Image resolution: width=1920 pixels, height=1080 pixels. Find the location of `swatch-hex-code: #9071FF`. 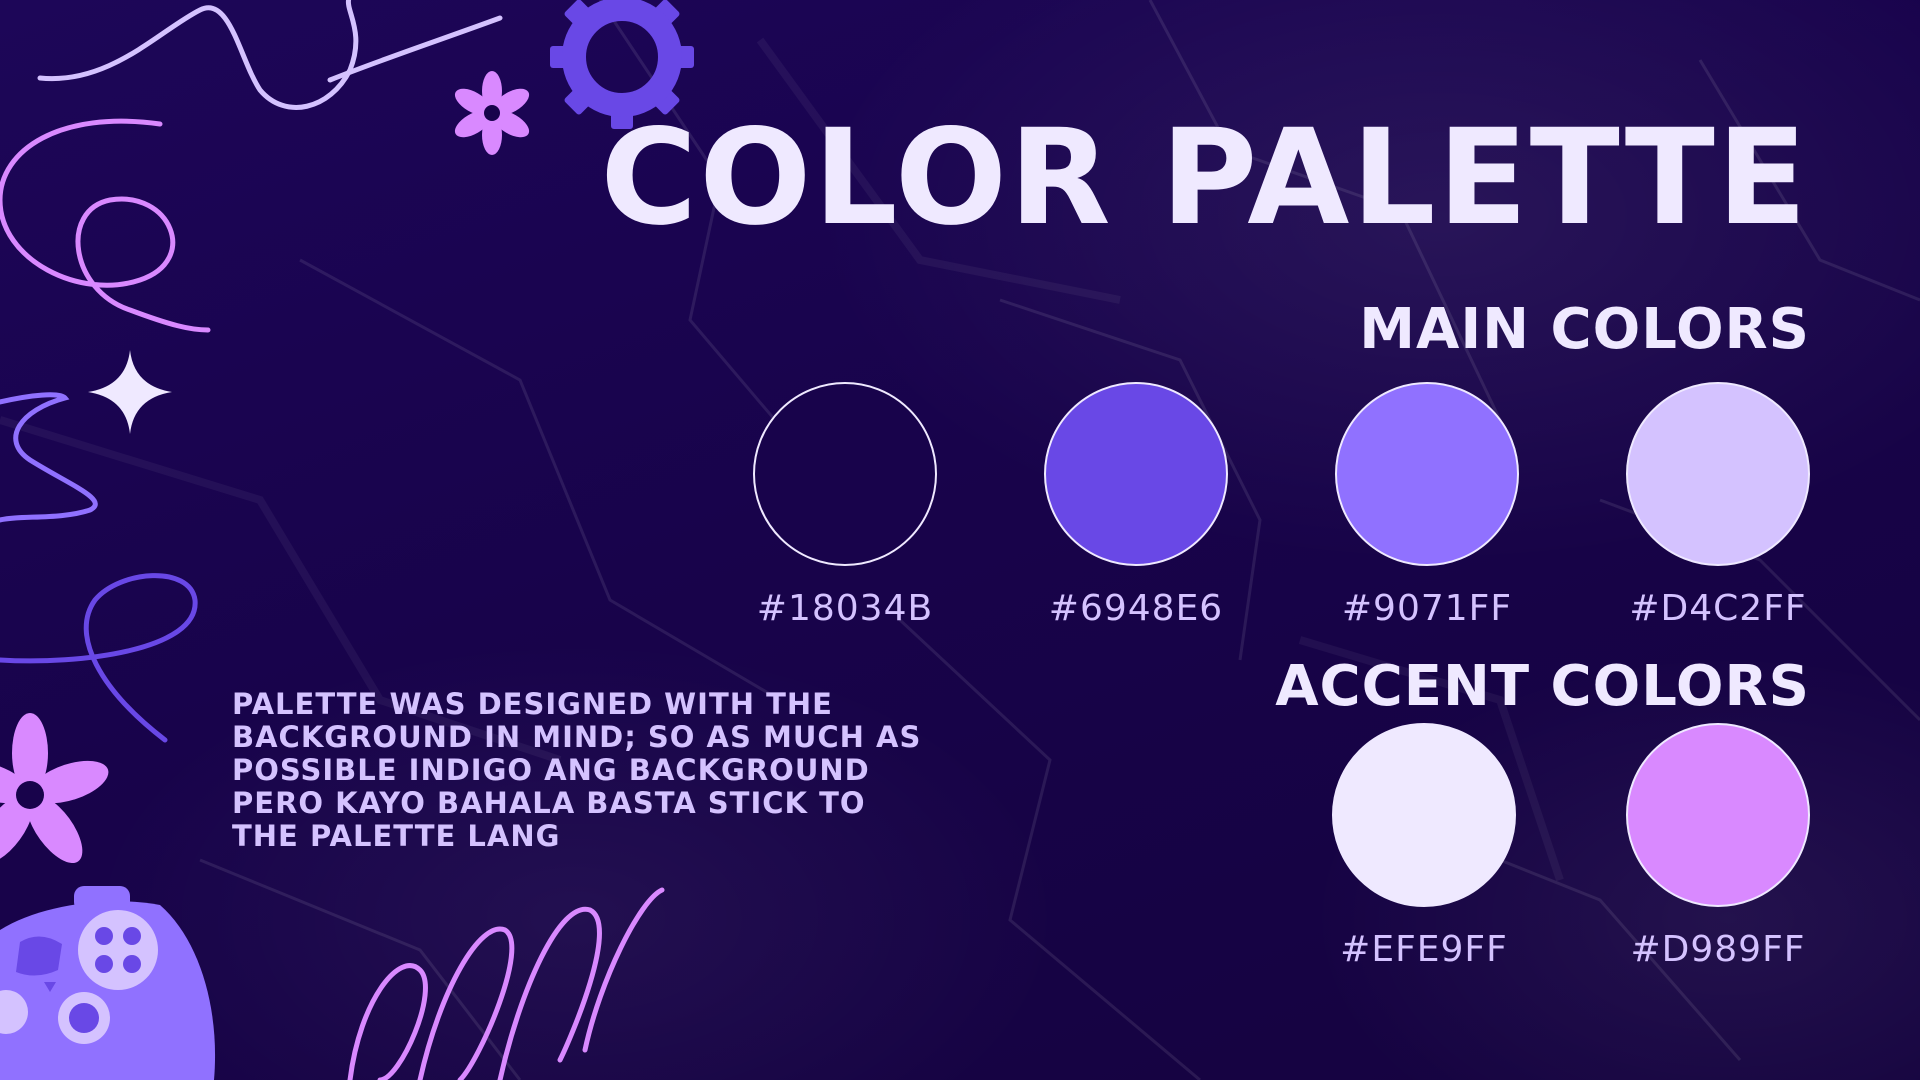

swatch-hex-code: #9071FF is located at coordinates (1427, 608).